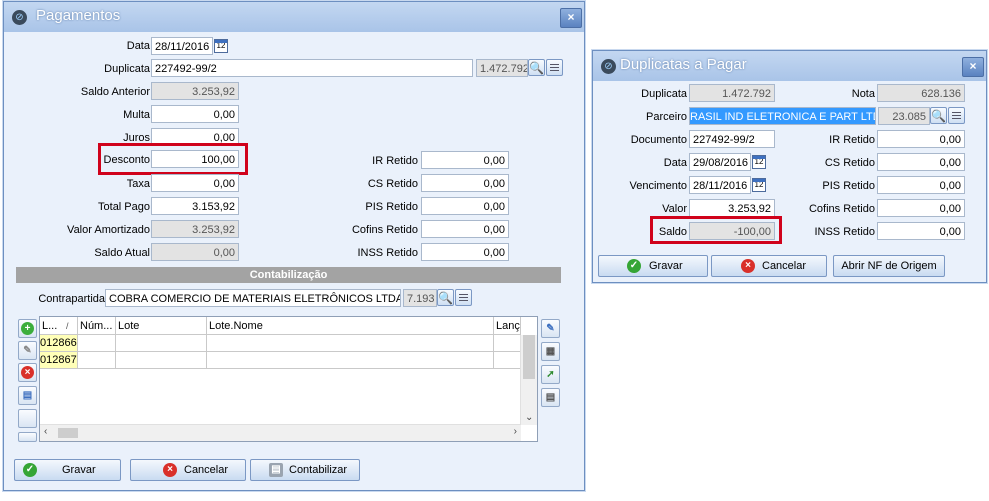 This screenshot has height=501, width=989. Describe the element at coordinates (195, 206) in the screenshot. I see `total-pago-field: 3.153,92` at that location.